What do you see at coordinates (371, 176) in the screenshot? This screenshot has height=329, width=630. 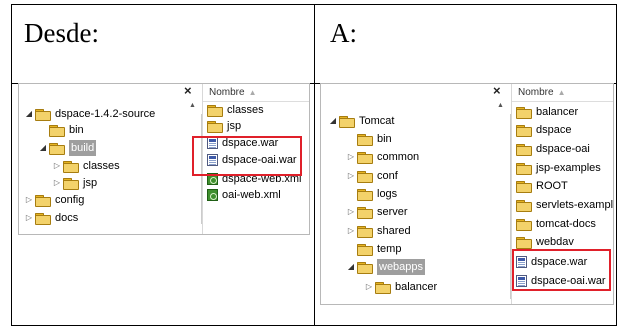 I see `tree-item-conf: ▷ conf` at bounding box center [371, 176].